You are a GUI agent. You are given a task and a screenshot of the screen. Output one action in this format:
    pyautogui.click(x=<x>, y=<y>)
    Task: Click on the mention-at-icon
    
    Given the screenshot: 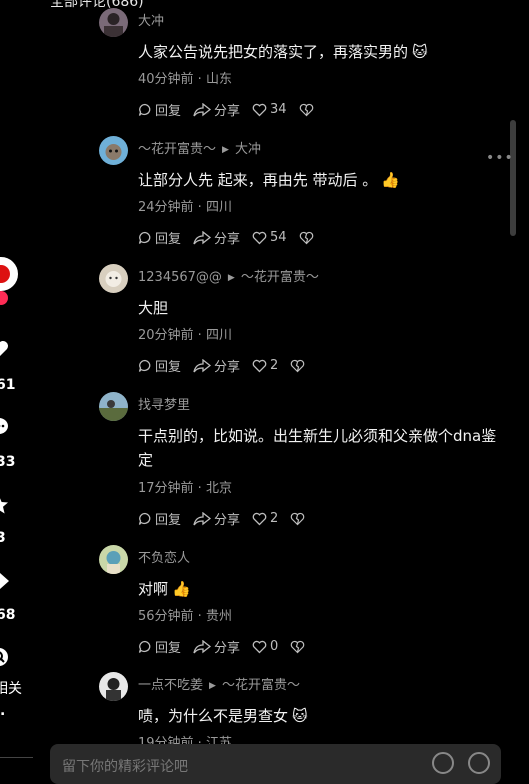 What is the action you would take?
    pyautogui.click(x=443, y=763)
    